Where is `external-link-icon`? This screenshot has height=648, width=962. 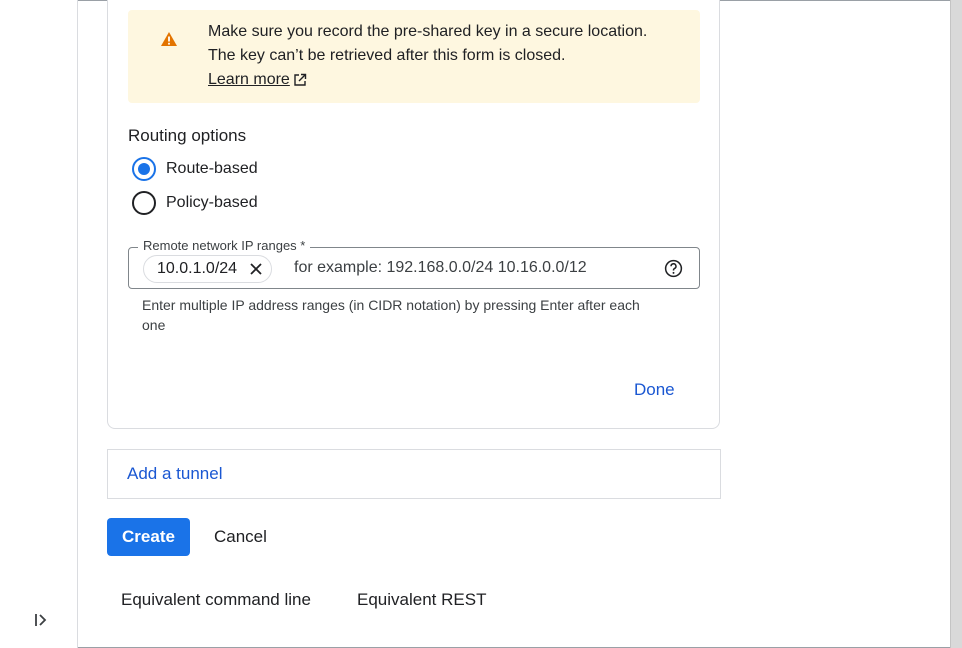 external-link-icon is located at coordinates (300, 79).